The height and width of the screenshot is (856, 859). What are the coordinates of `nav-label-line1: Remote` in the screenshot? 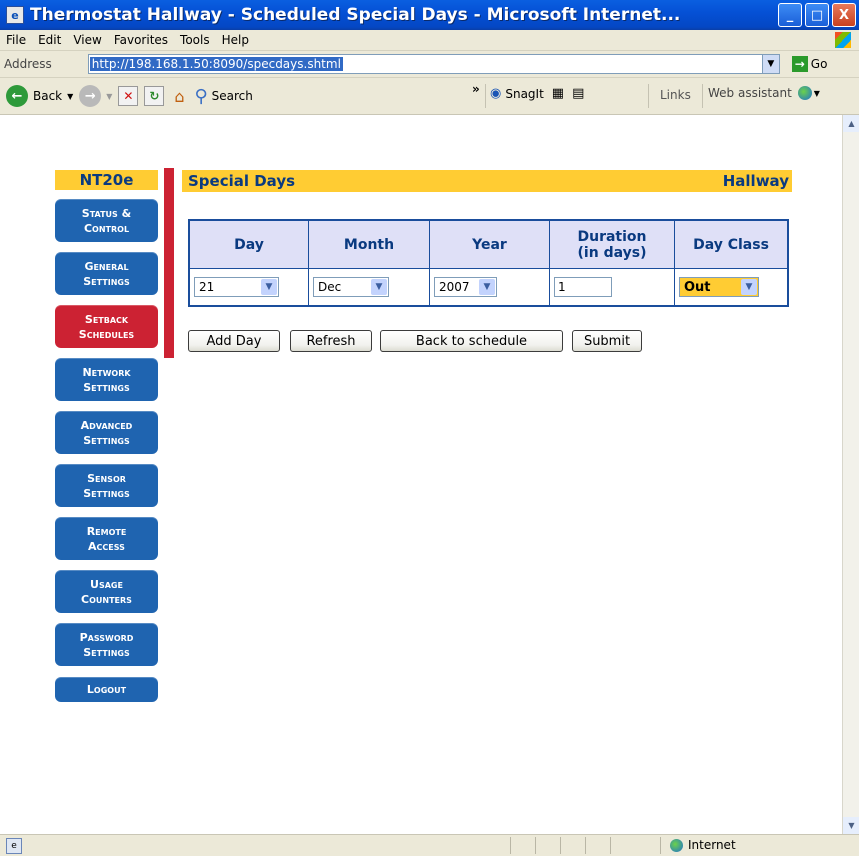 It's located at (106, 531).